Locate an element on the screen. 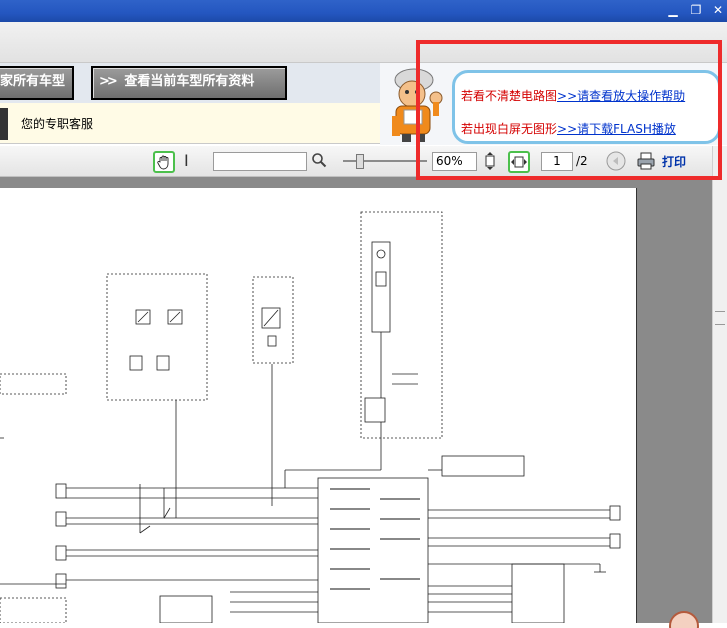  service-label: 您的专职客服 is located at coordinates (57, 124).